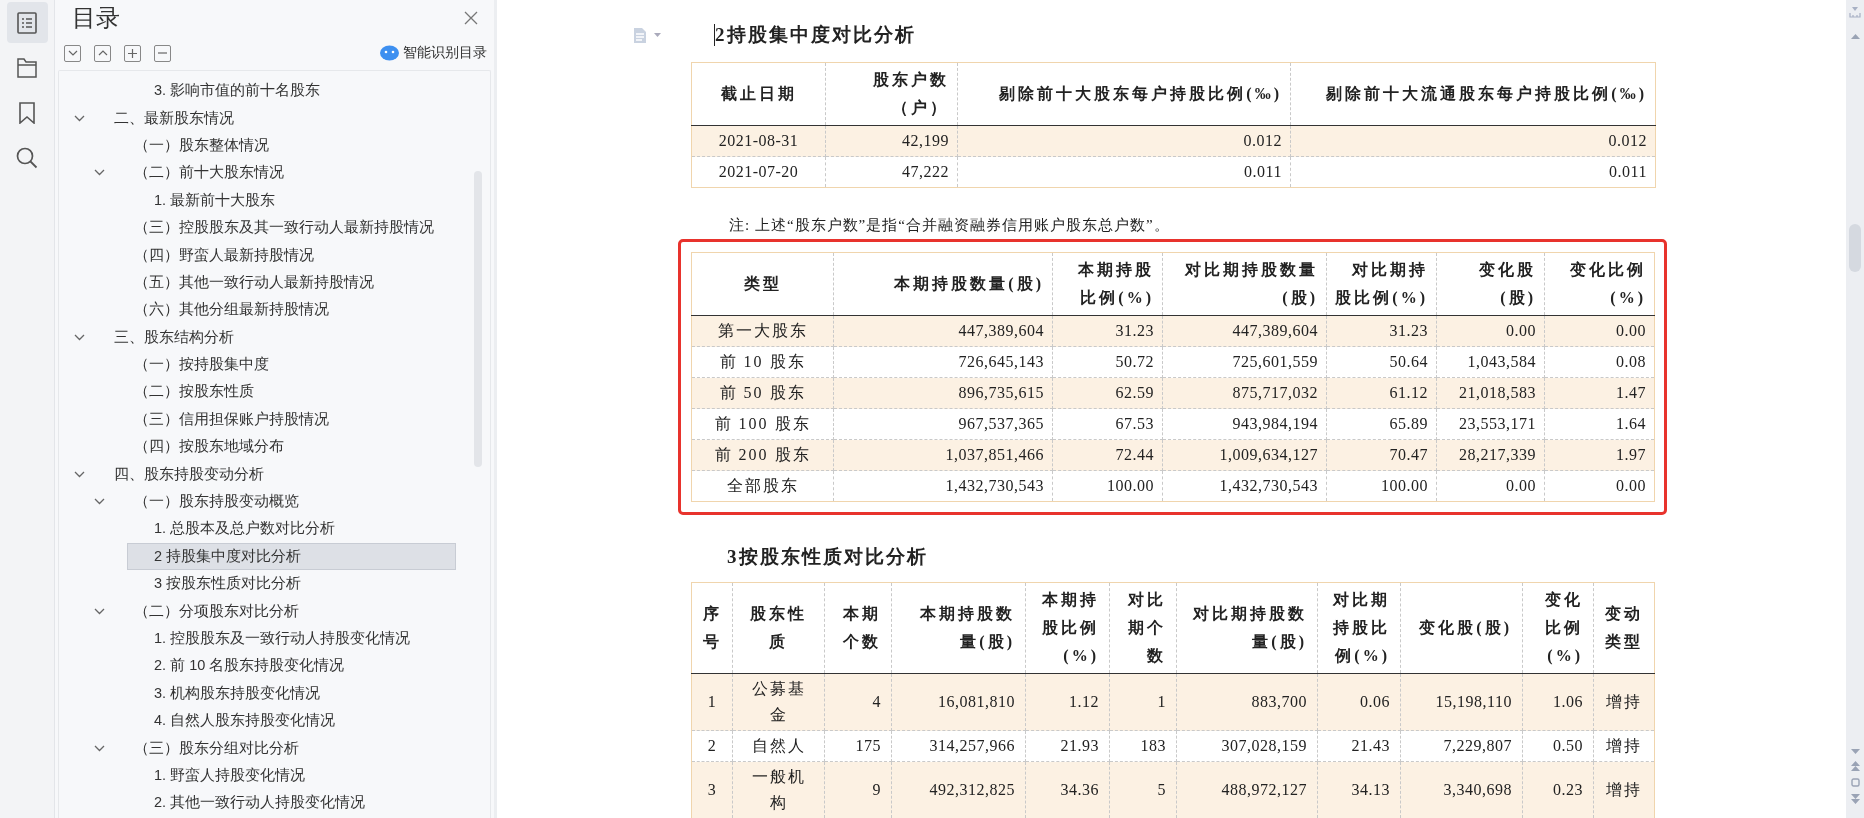 This screenshot has height=818, width=1864. Describe the element at coordinates (1107, 424) in the screenshot. I see `table-cell: 67.53` at that location.